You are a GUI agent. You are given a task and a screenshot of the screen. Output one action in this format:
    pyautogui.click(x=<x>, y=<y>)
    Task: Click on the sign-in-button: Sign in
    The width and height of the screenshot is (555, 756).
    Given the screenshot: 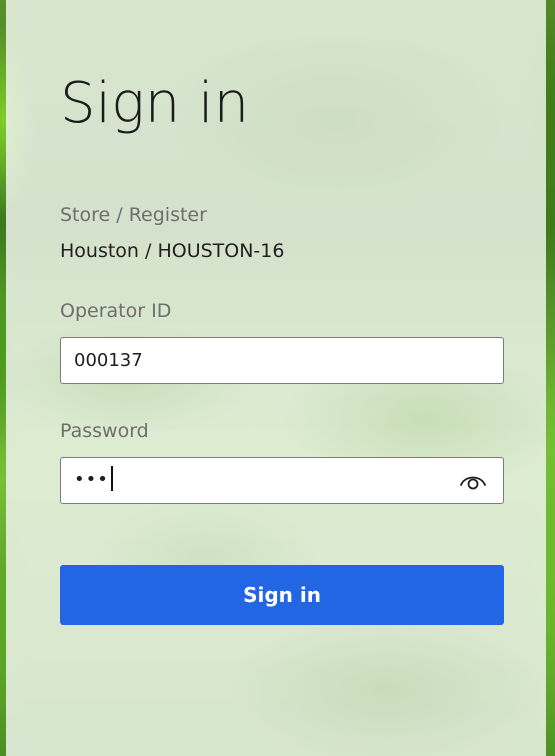 What is the action you would take?
    pyautogui.click(x=282, y=595)
    